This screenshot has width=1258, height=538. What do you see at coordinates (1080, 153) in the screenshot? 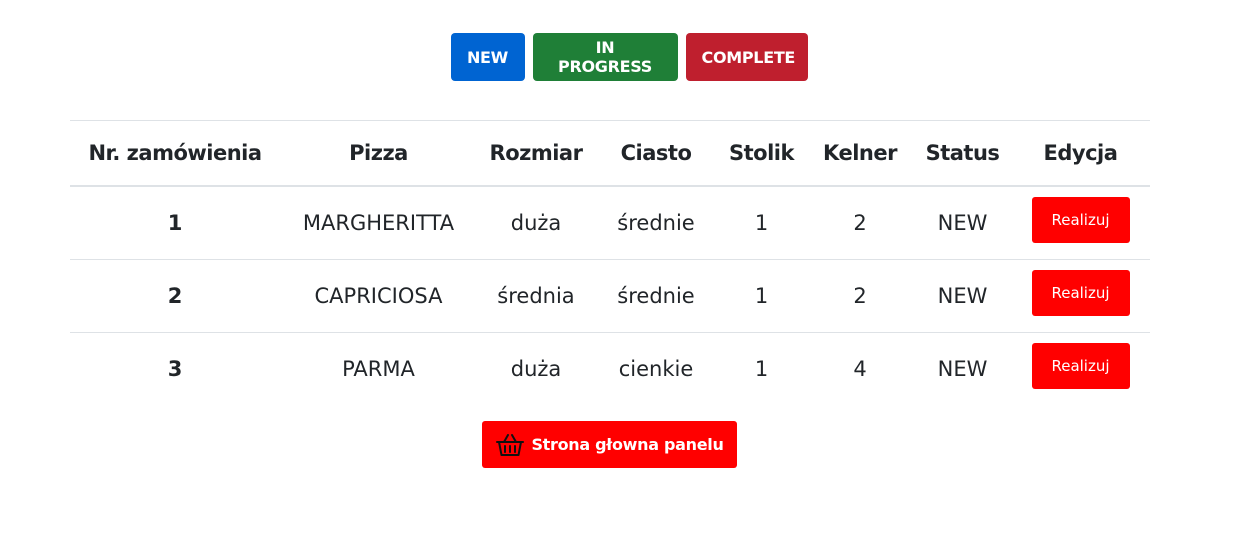
I see `column-header-edit: Edycja` at bounding box center [1080, 153].